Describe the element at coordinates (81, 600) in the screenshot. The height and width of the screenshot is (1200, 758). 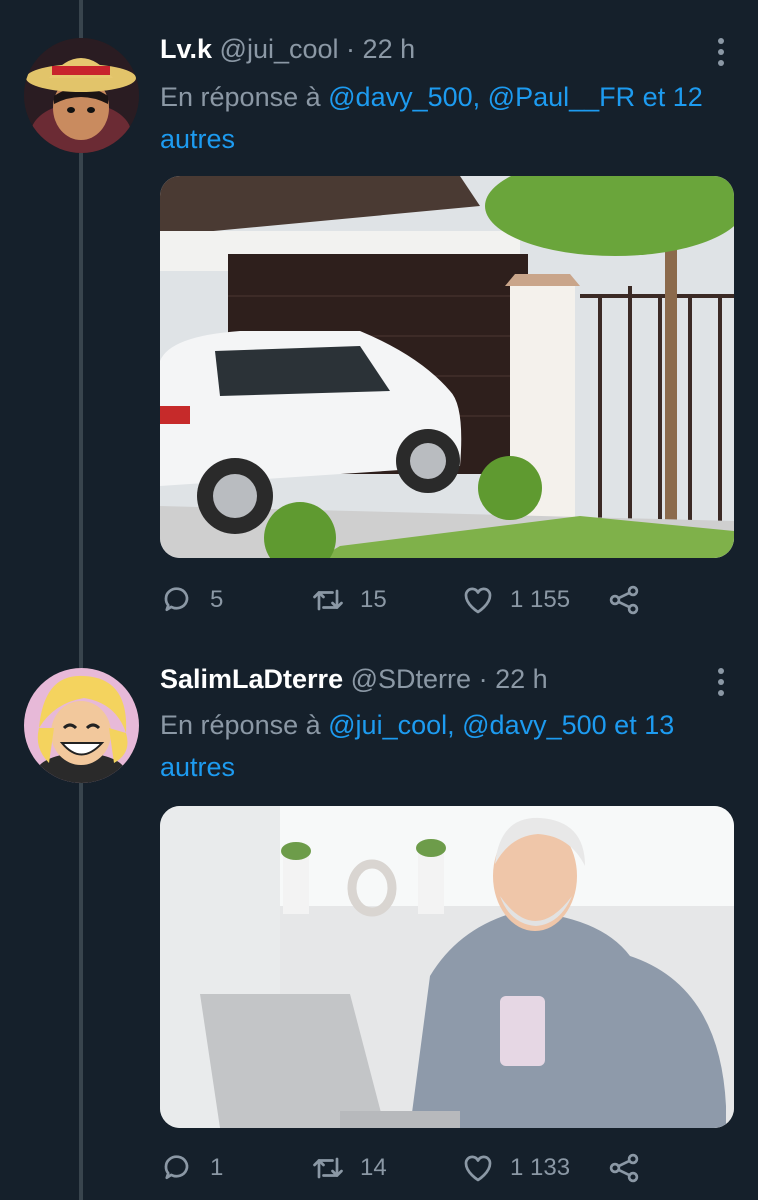
I see `thread-line` at that location.